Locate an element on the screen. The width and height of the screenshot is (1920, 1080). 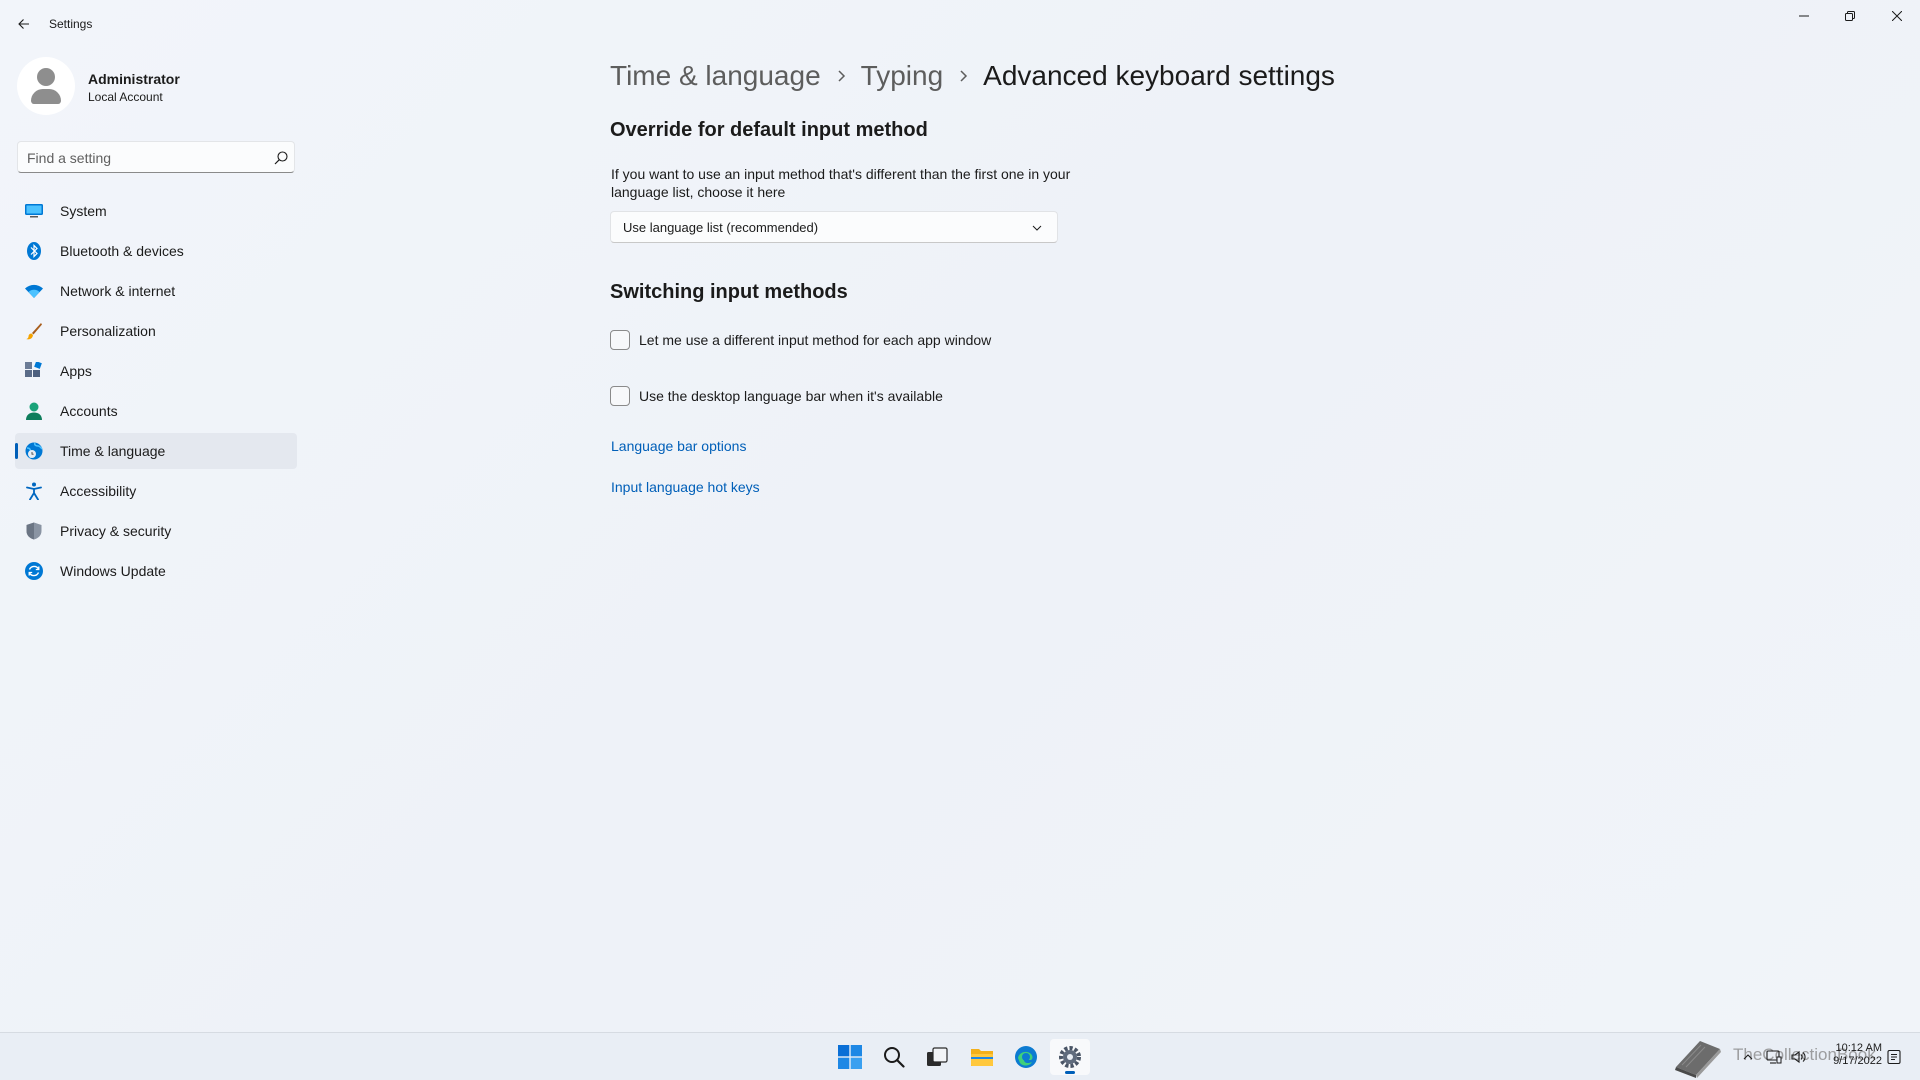
network-icon is located at coordinates (1774, 1057).